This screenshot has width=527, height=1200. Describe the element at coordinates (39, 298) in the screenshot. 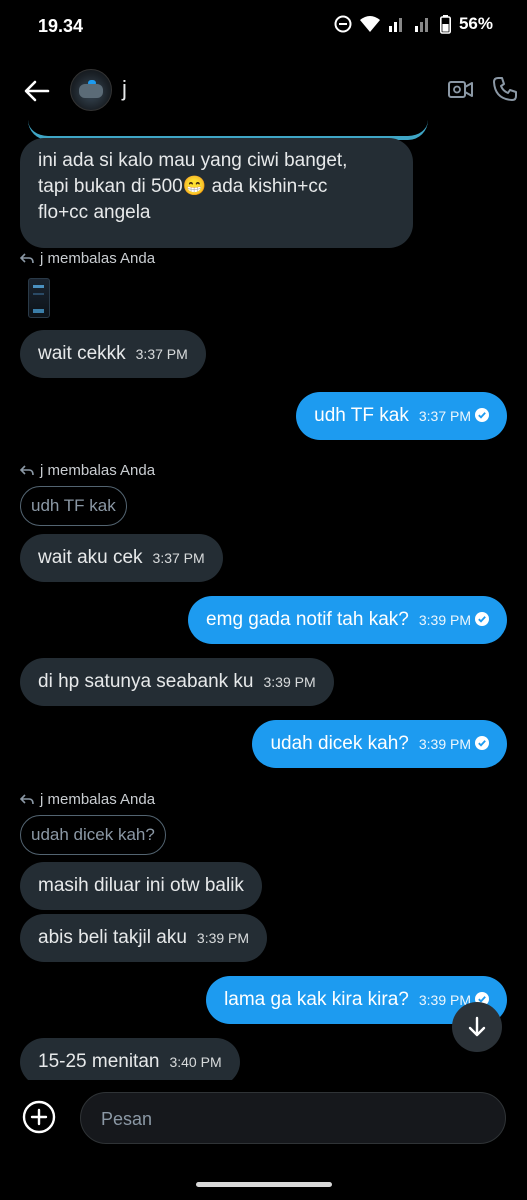

I see `shared-image-thumbnail` at that location.